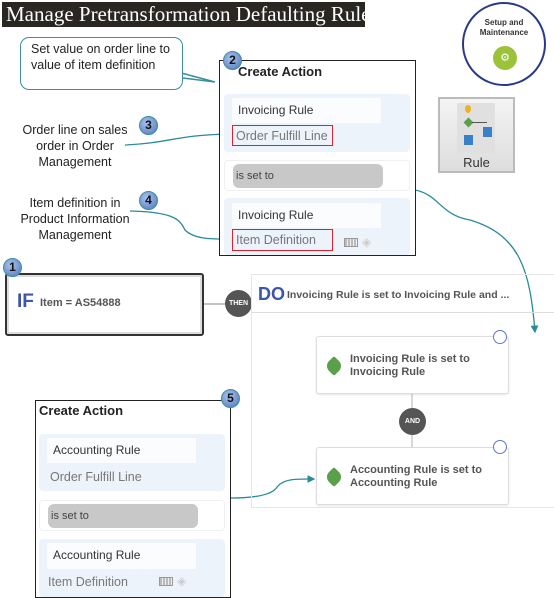 The image size is (554, 598). I want to click on step-badge-5: 5, so click(230, 398).